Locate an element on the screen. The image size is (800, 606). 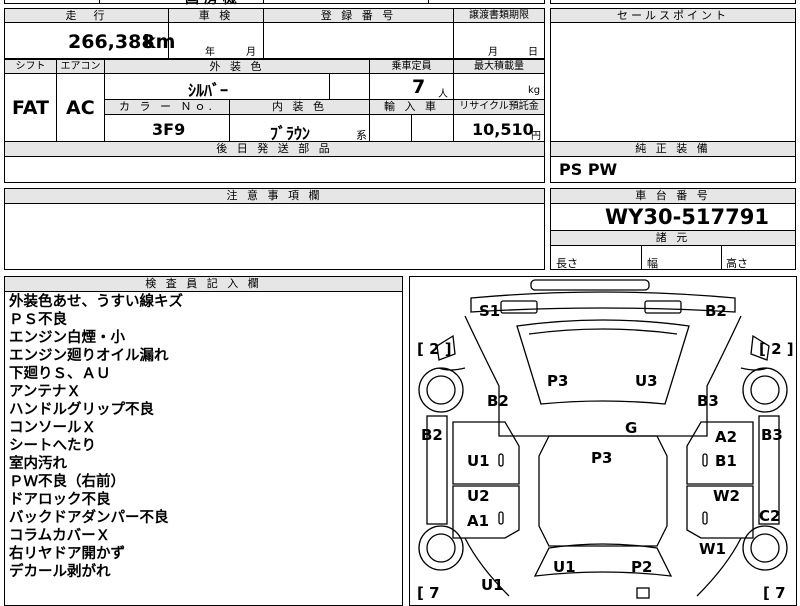
inspector-remark: コラムカバーＸ is located at coordinates (60, 536).